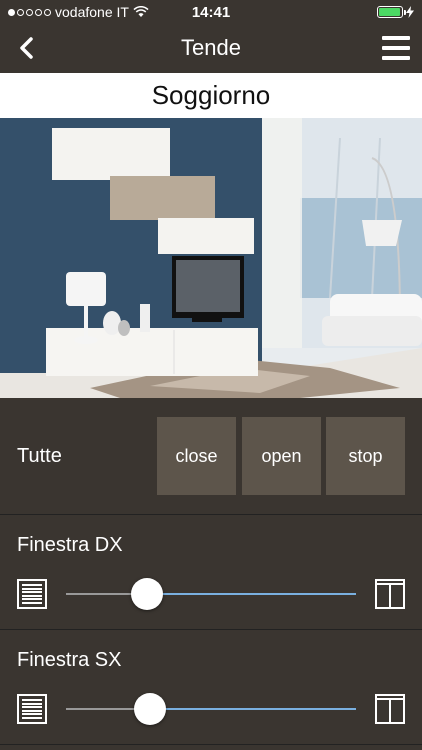 Image resolution: width=422 pixels, height=750 pixels. Describe the element at coordinates (396, 48) in the screenshot. I see `menu-button` at that location.